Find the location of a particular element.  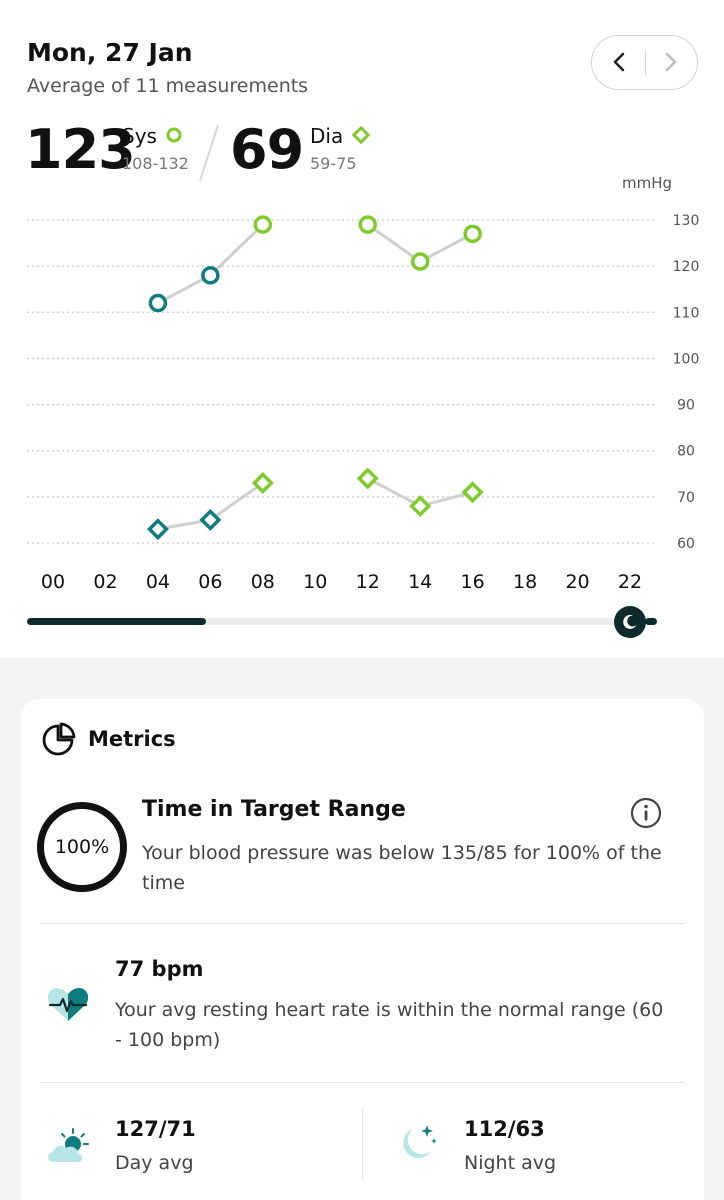

y-tick-label: 80 is located at coordinates (686, 452).